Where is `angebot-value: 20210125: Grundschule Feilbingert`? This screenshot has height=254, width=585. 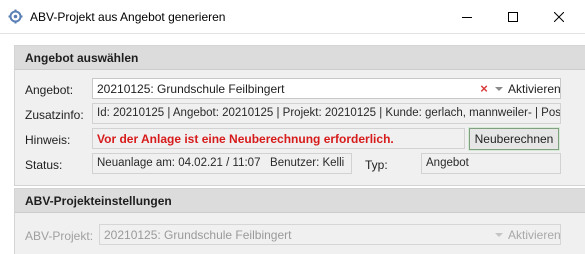 angebot-value: 20210125: Grundschule Feilbingert is located at coordinates (191, 89).